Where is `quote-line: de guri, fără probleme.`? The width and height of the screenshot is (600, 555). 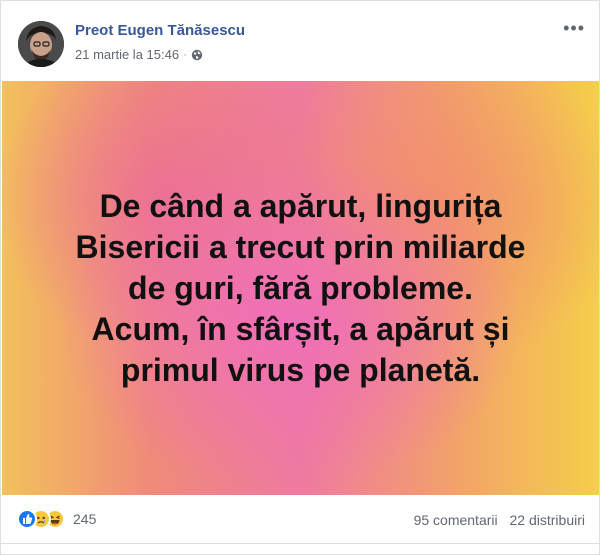
quote-line: de guri, fără probleme. is located at coordinates (300, 287).